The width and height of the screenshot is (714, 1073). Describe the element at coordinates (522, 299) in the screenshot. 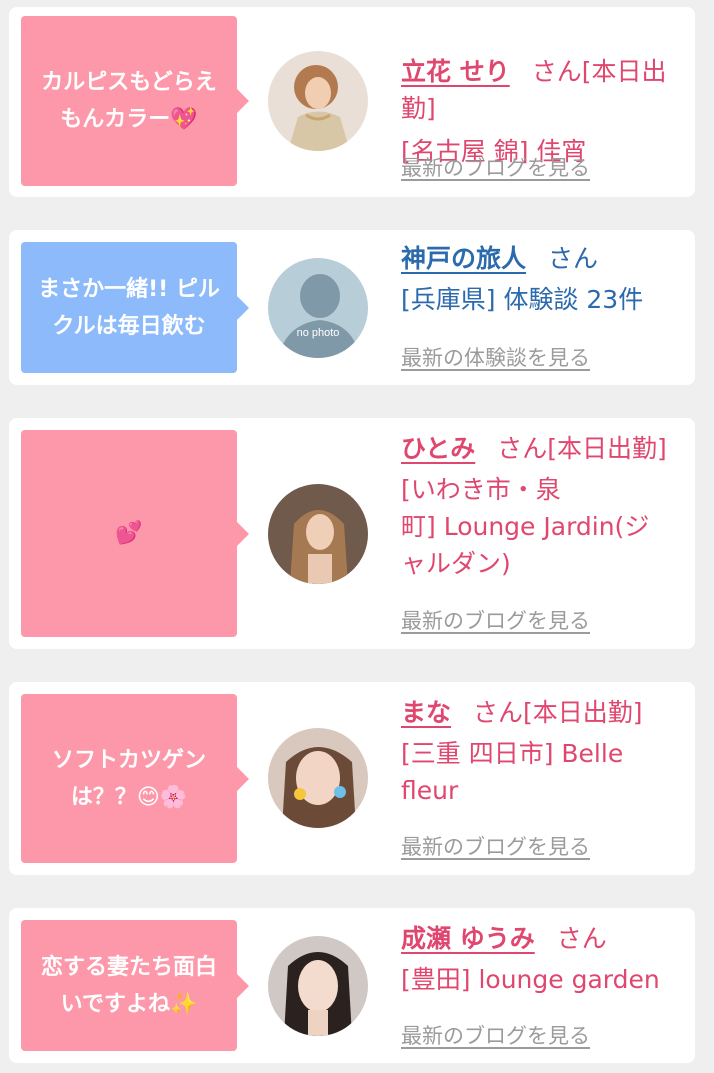

I see `profile-detail: [兵庫県] 体験談 23件` at that location.